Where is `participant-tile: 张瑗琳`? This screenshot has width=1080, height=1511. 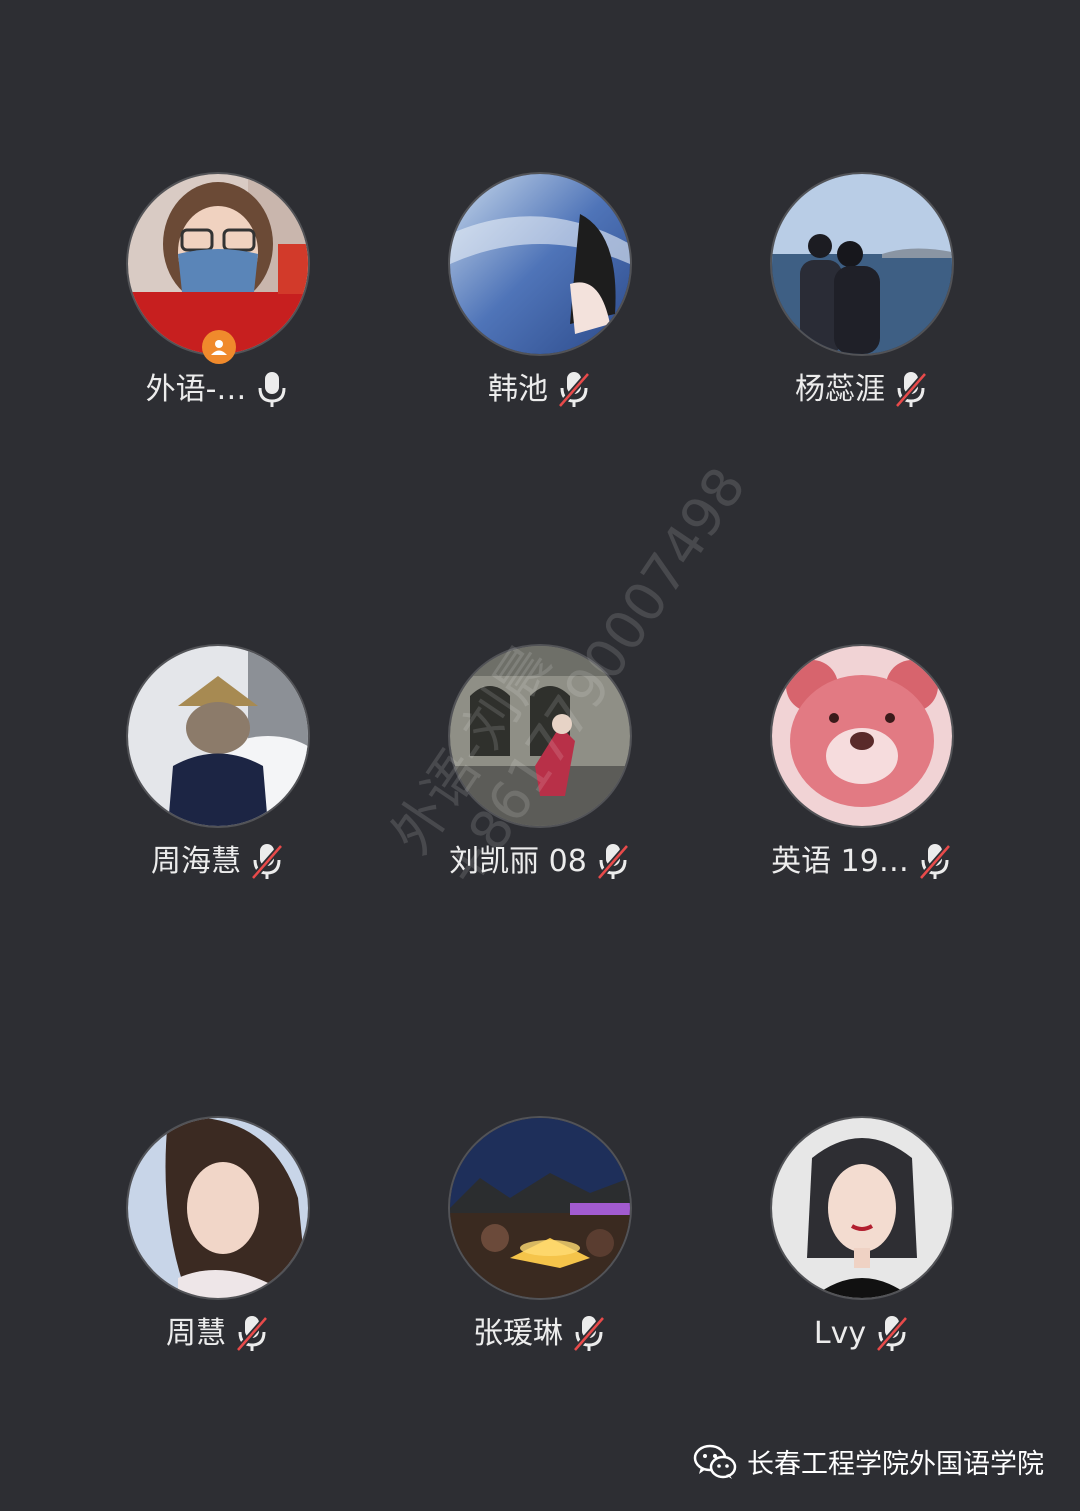 participant-tile: 张瑗琳 is located at coordinates (540, 1248).